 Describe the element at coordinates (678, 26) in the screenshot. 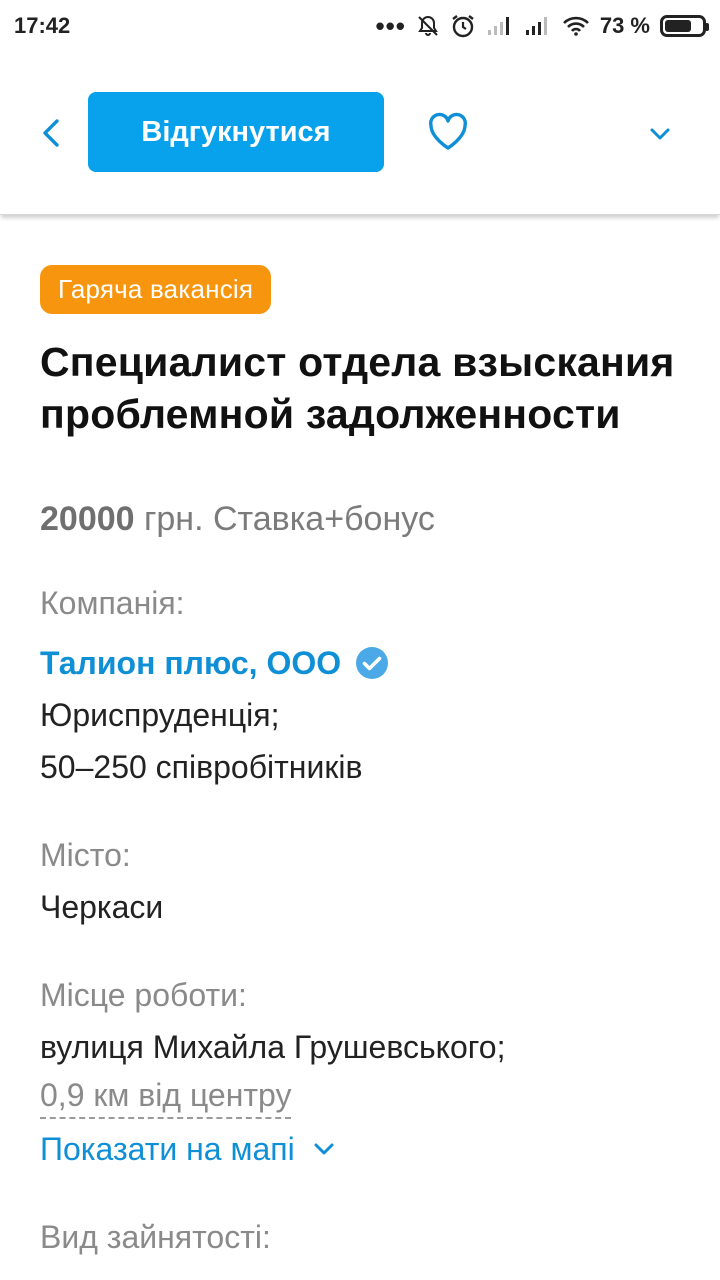

I see `battery-fill` at that location.